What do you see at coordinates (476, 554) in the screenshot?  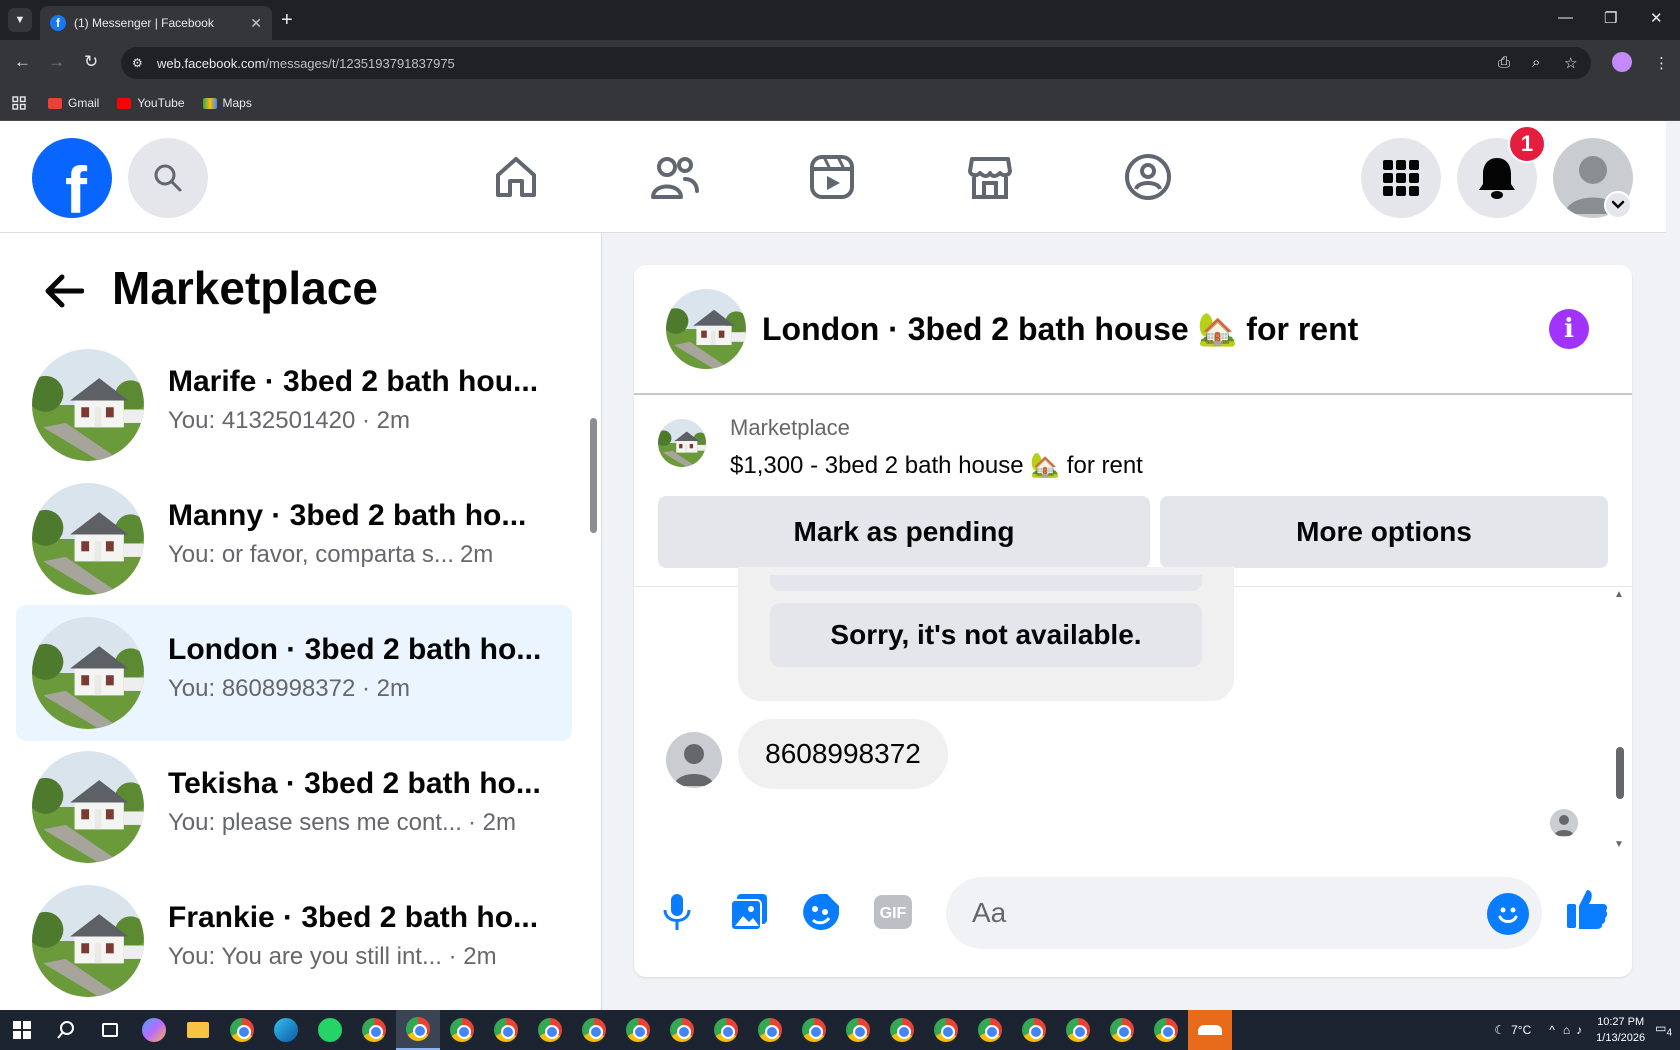 I see `snippet-time: 2m` at bounding box center [476, 554].